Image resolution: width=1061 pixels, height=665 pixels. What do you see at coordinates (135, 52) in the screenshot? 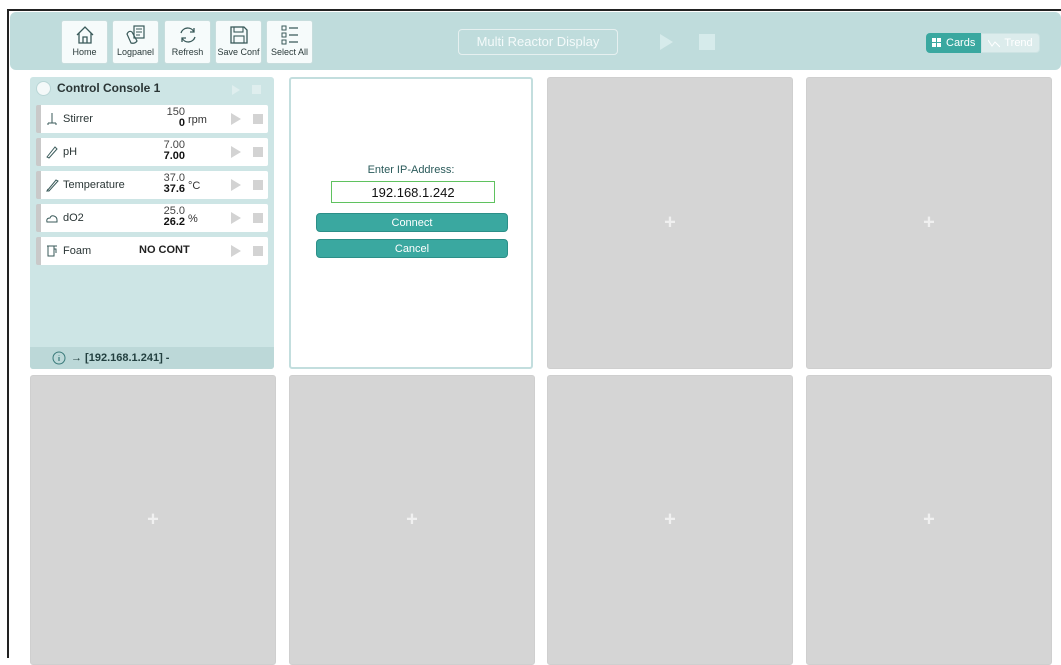
I see `logpanel-label: Logpanel` at bounding box center [135, 52].